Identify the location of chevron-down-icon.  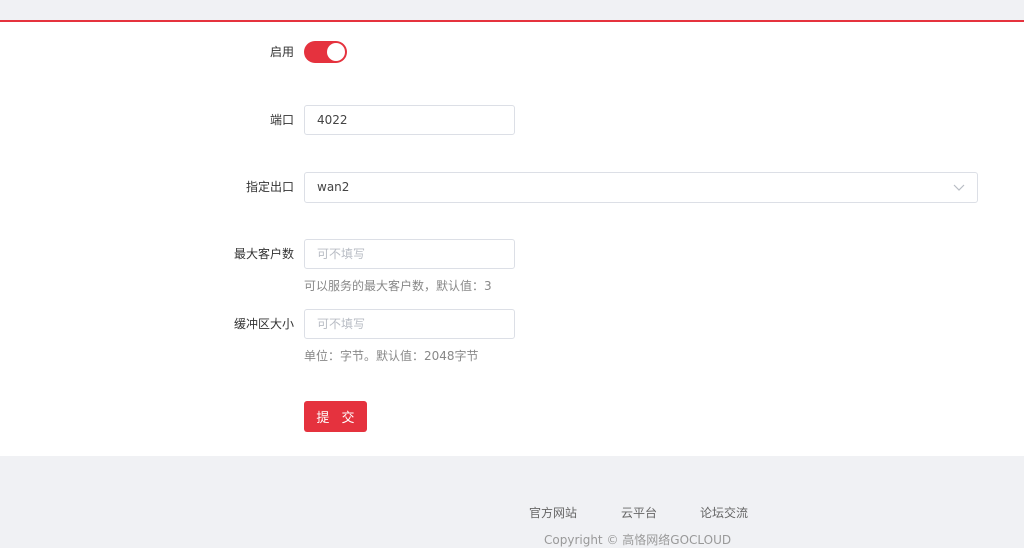
(959, 187).